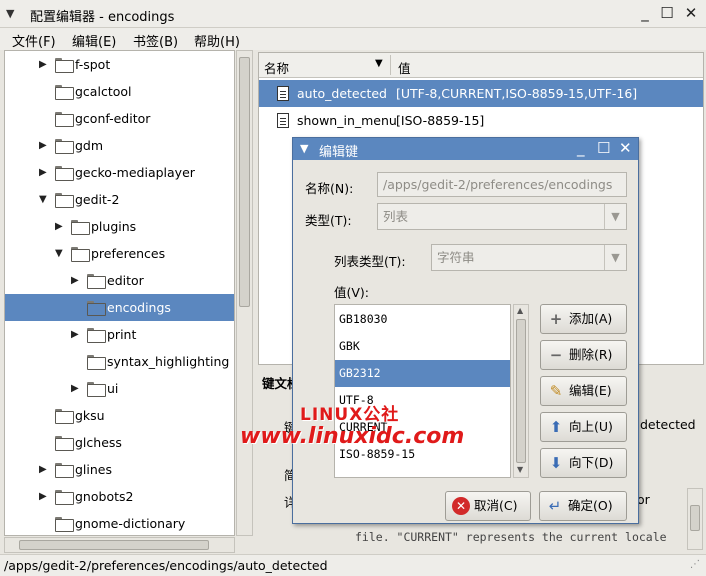  I want to click on arrow-down-icon: ⬇, so click(556, 463).